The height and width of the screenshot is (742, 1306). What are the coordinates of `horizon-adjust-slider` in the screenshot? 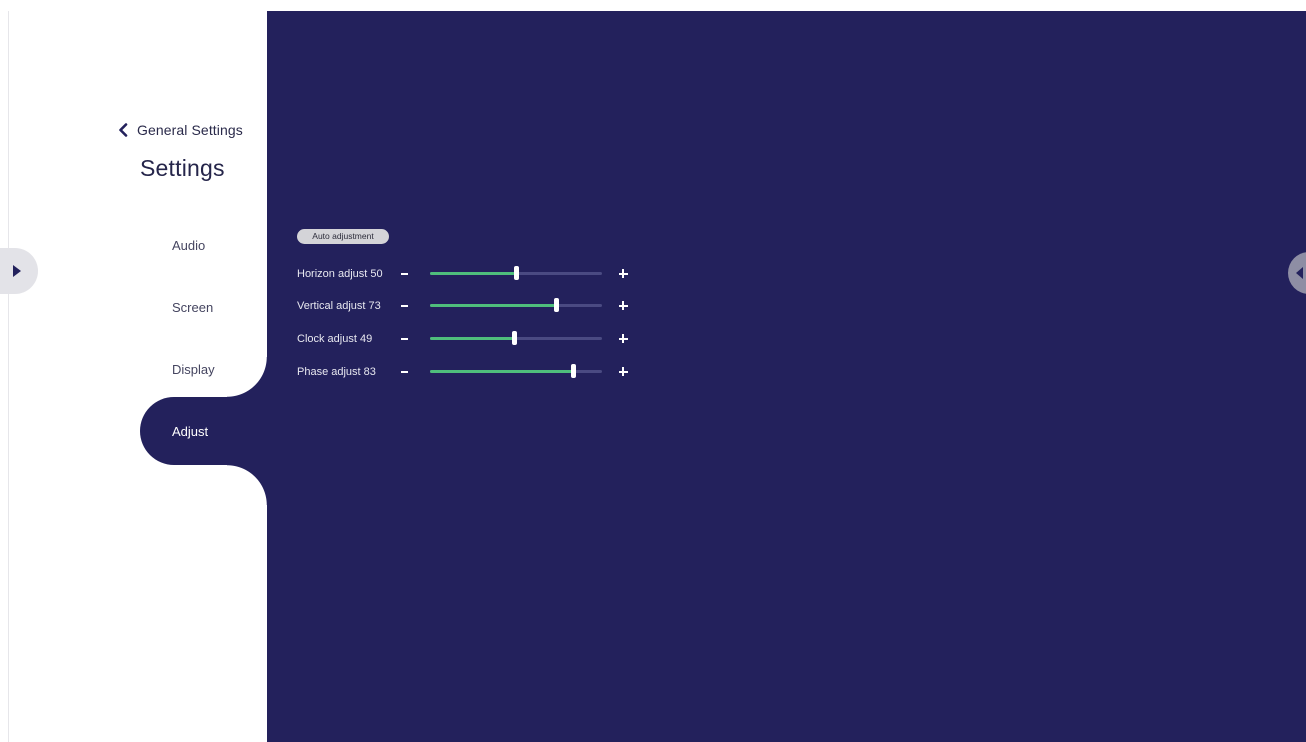 It's located at (516, 273).